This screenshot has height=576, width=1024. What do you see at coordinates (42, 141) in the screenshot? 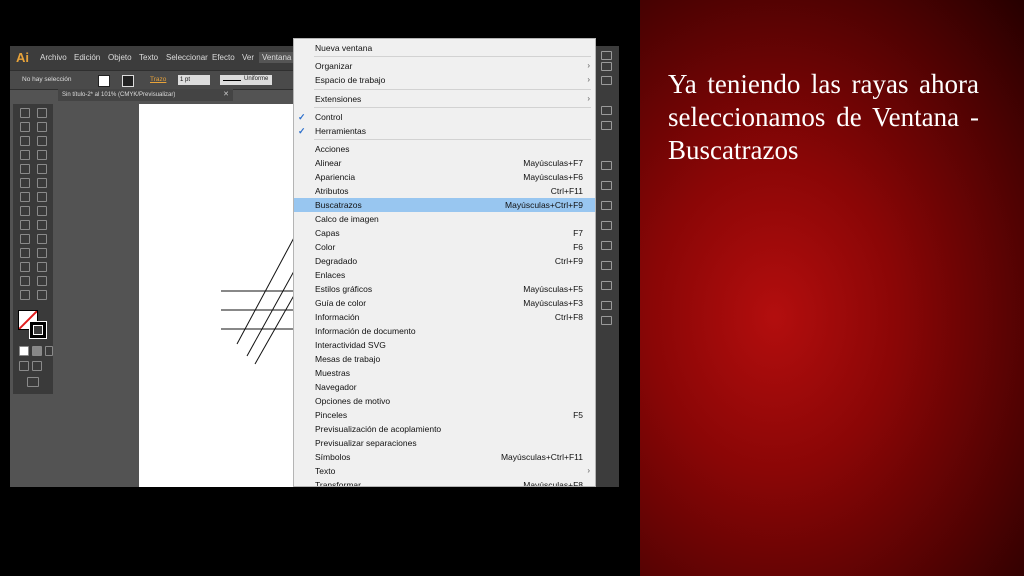
I see `type-tool-icon` at bounding box center [42, 141].